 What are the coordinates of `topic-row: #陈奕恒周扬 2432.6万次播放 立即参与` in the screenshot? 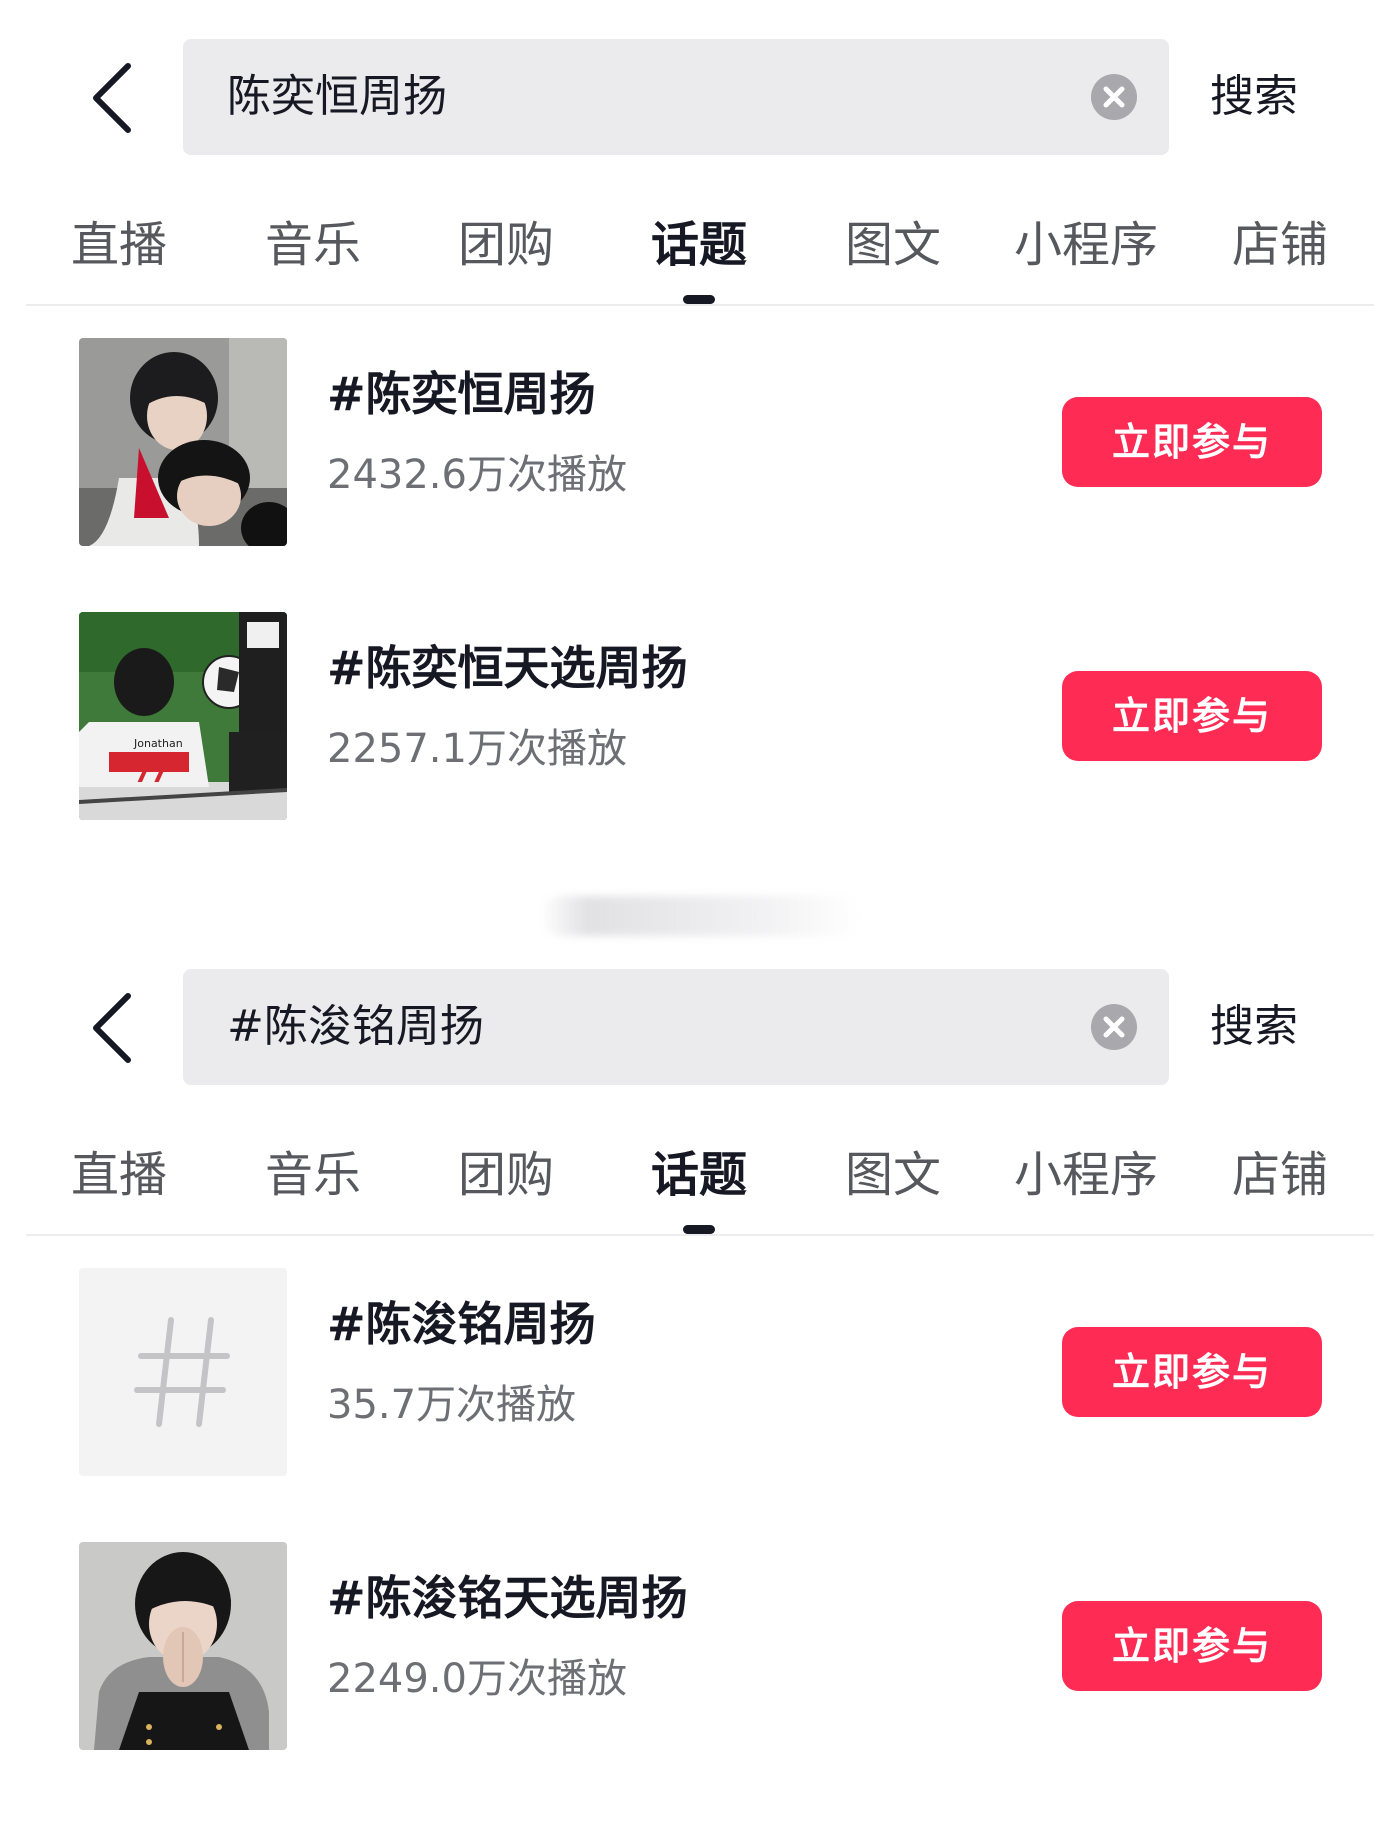 It's located at (700, 442).